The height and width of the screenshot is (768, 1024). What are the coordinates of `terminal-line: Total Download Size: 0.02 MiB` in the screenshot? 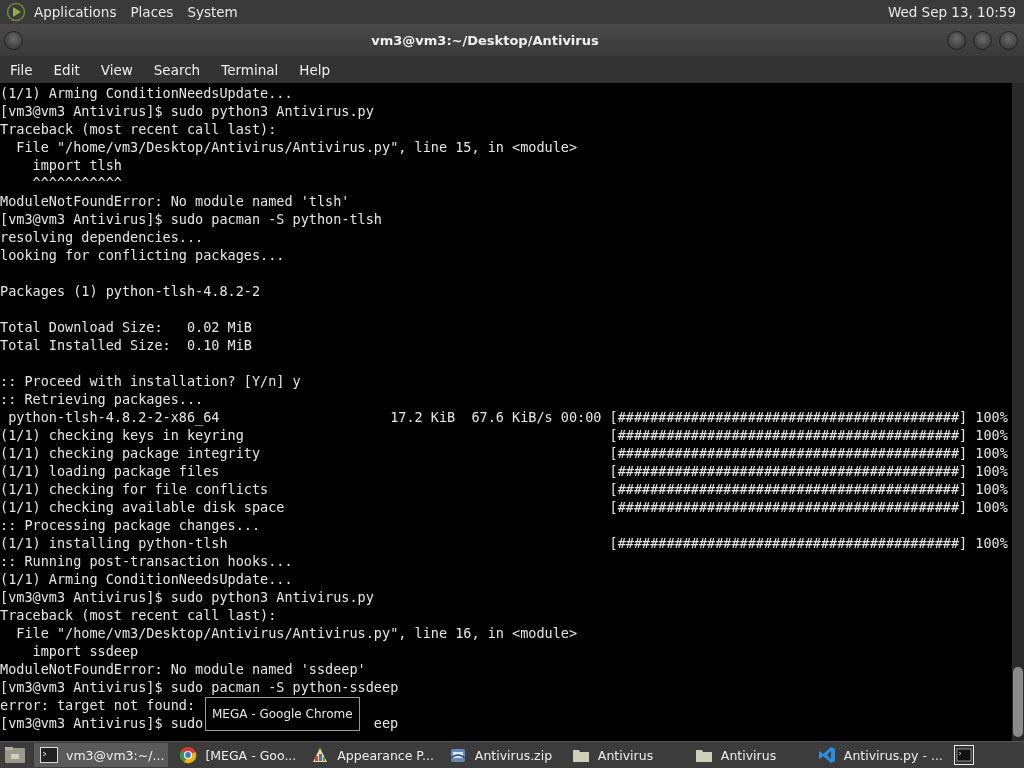 It's located at (126, 327).